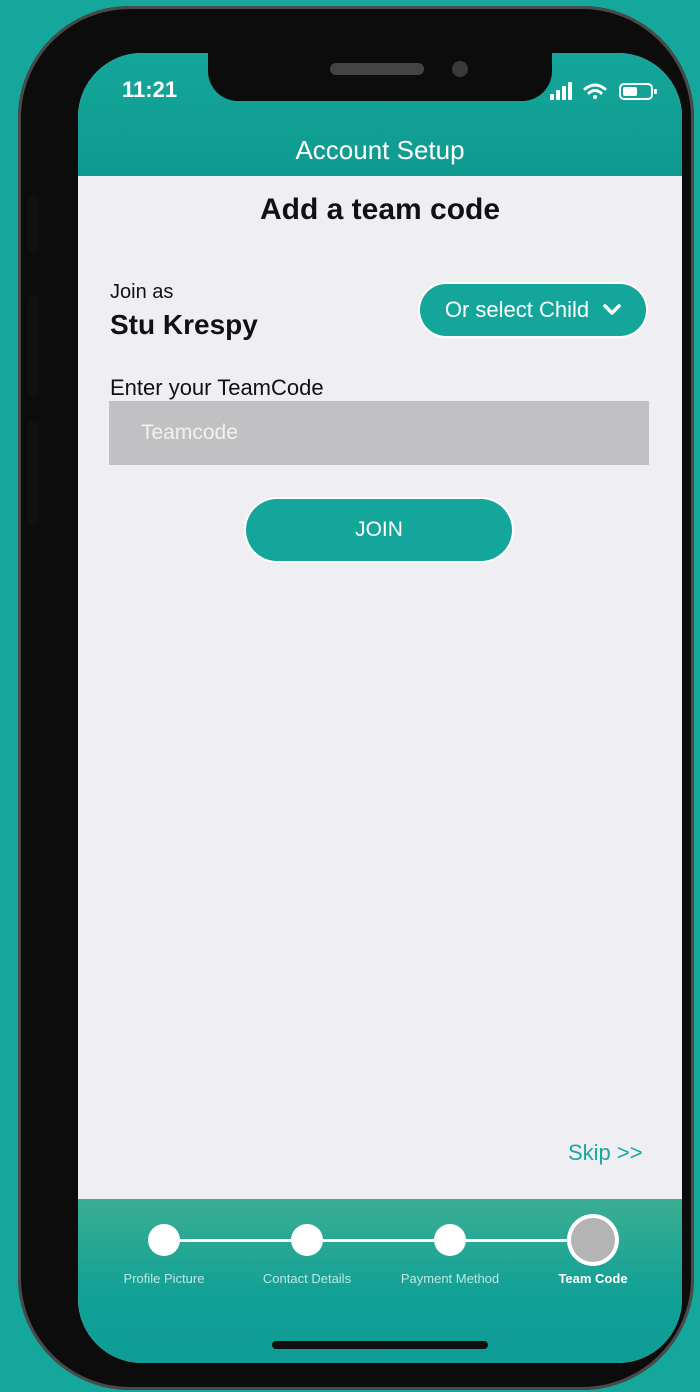 The height and width of the screenshot is (1392, 700). I want to click on battery-icon, so click(638, 91).